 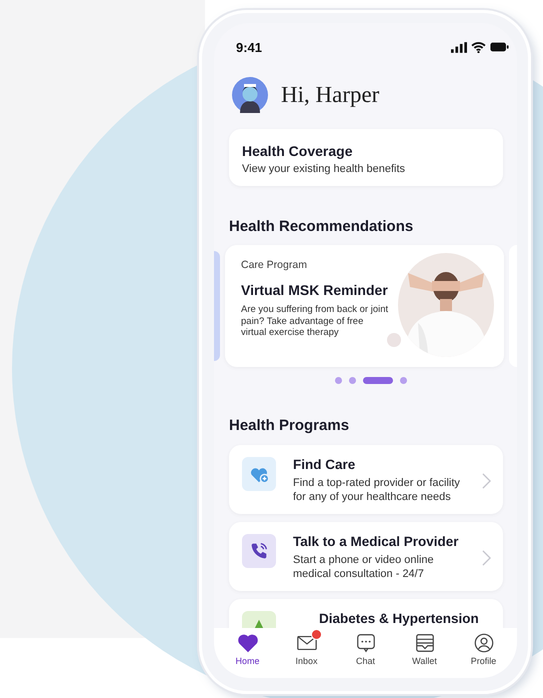 I want to click on tab-bar-item: Home, so click(x=247, y=655).